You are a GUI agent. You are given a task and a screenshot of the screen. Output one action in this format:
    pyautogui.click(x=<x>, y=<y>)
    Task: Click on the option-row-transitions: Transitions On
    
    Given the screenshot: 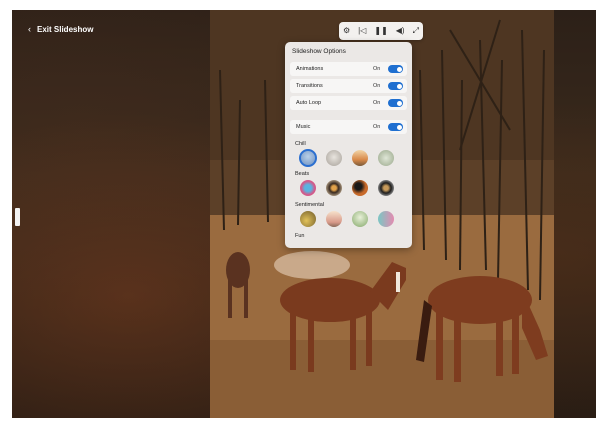 What is the action you would take?
    pyautogui.click(x=348, y=86)
    